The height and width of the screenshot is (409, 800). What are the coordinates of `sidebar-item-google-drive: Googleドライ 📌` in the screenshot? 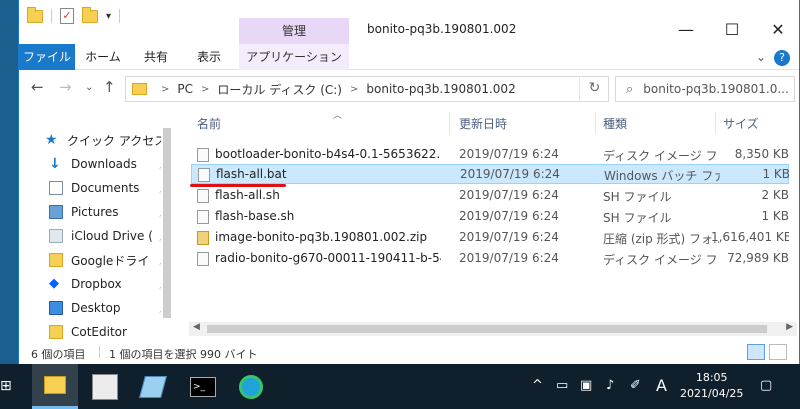 It's located at (110, 260).